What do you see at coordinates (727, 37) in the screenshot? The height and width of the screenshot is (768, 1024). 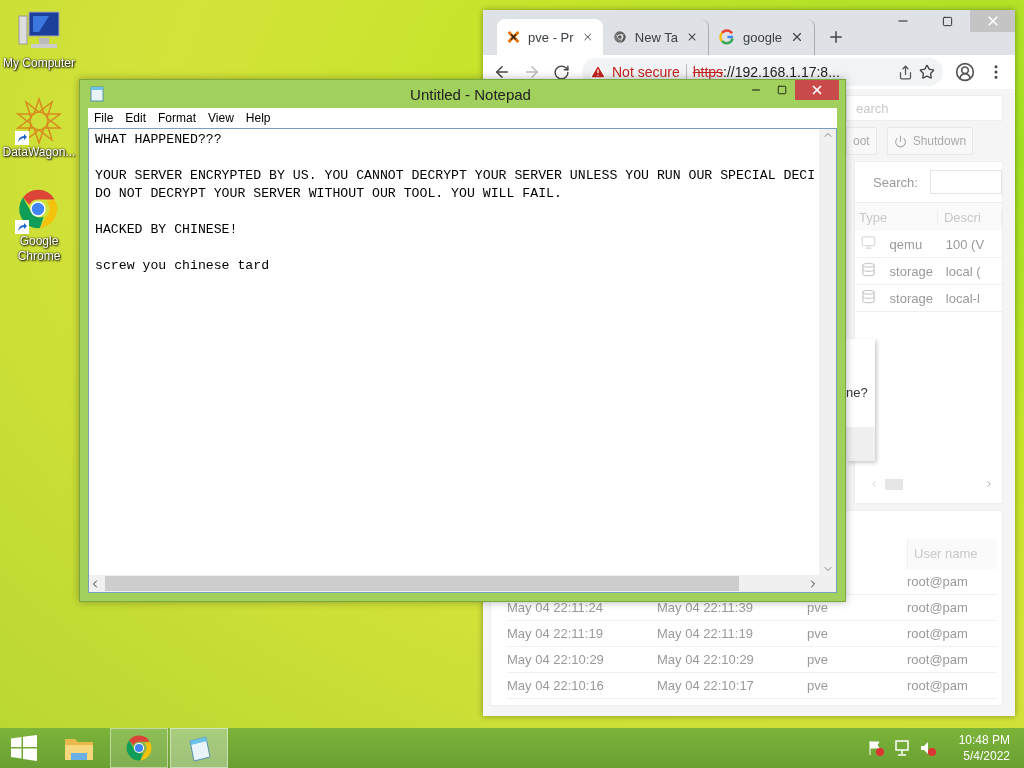 I see `google-logo-icon` at bounding box center [727, 37].